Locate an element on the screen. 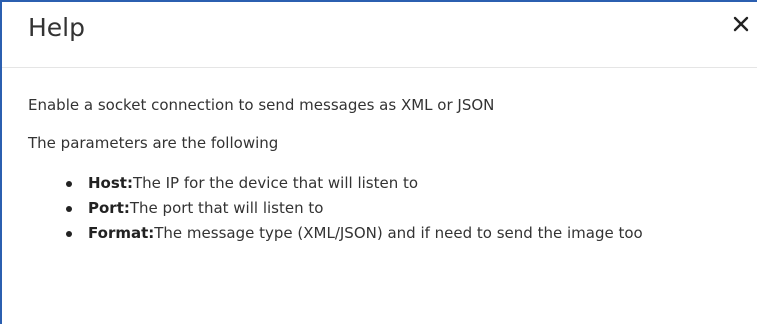 The height and width of the screenshot is (324, 759). param-key: Port: is located at coordinates (109, 208).